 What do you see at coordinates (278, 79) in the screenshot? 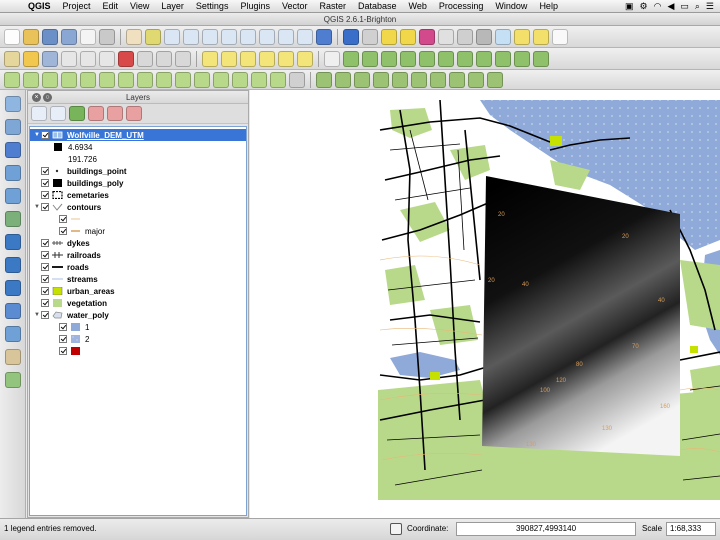
I see `rotate-point-symbols-icon` at bounding box center [278, 79].